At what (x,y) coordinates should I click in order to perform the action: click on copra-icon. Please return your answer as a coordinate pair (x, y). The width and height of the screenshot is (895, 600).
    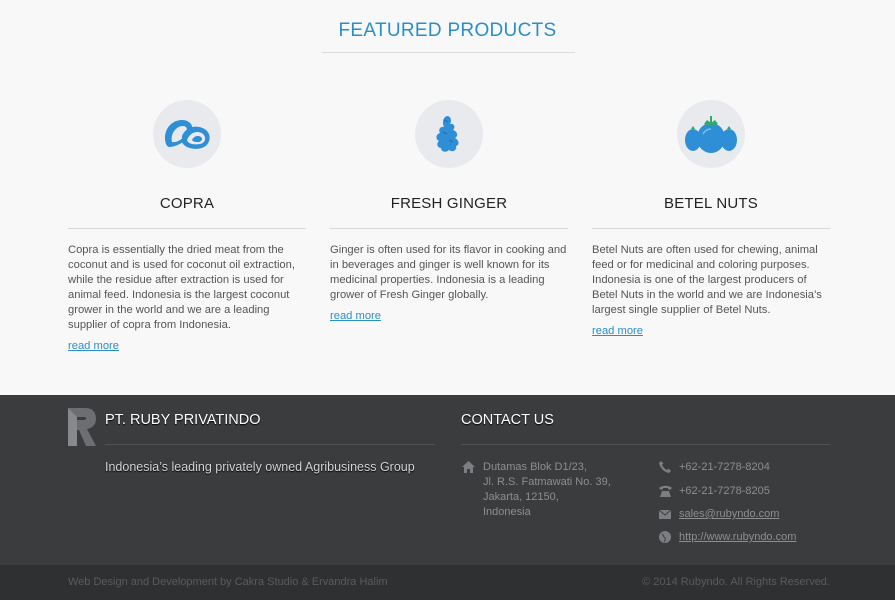
    Looking at the image, I should click on (187, 134).